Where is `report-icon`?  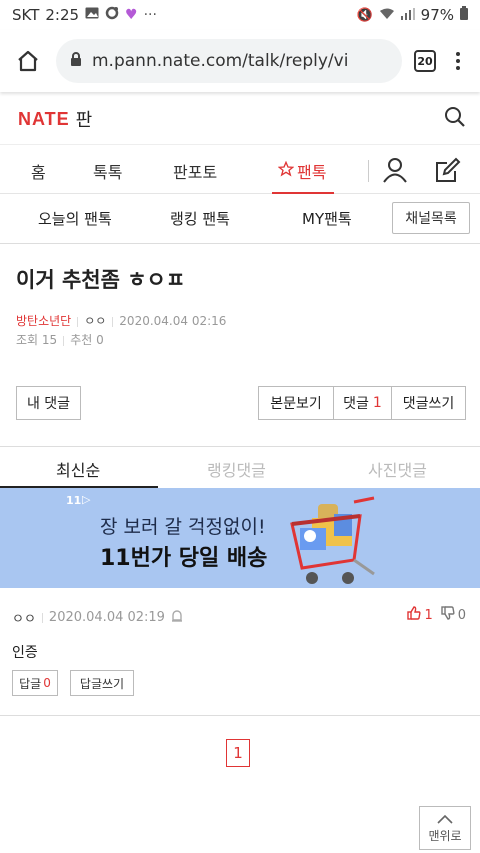
report-icon is located at coordinates (177, 617).